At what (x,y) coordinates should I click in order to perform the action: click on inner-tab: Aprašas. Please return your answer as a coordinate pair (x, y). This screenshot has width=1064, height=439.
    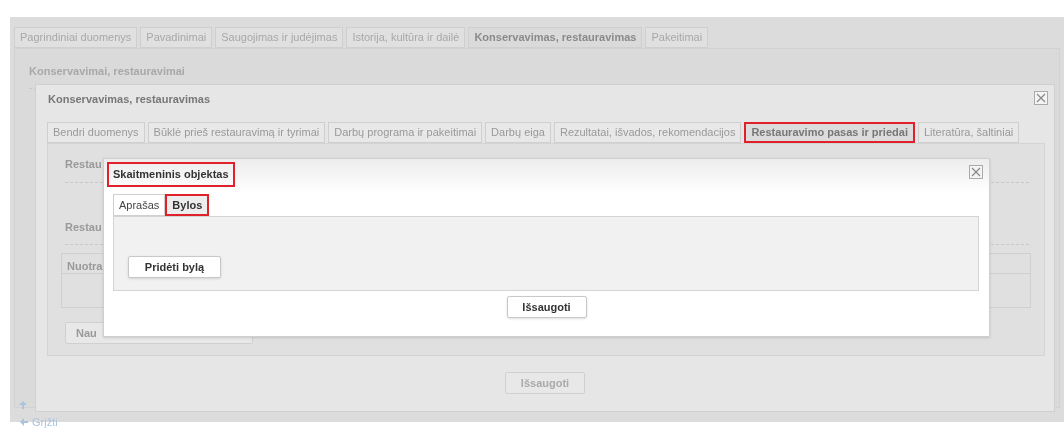
    Looking at the image, I should click on (139, 205).